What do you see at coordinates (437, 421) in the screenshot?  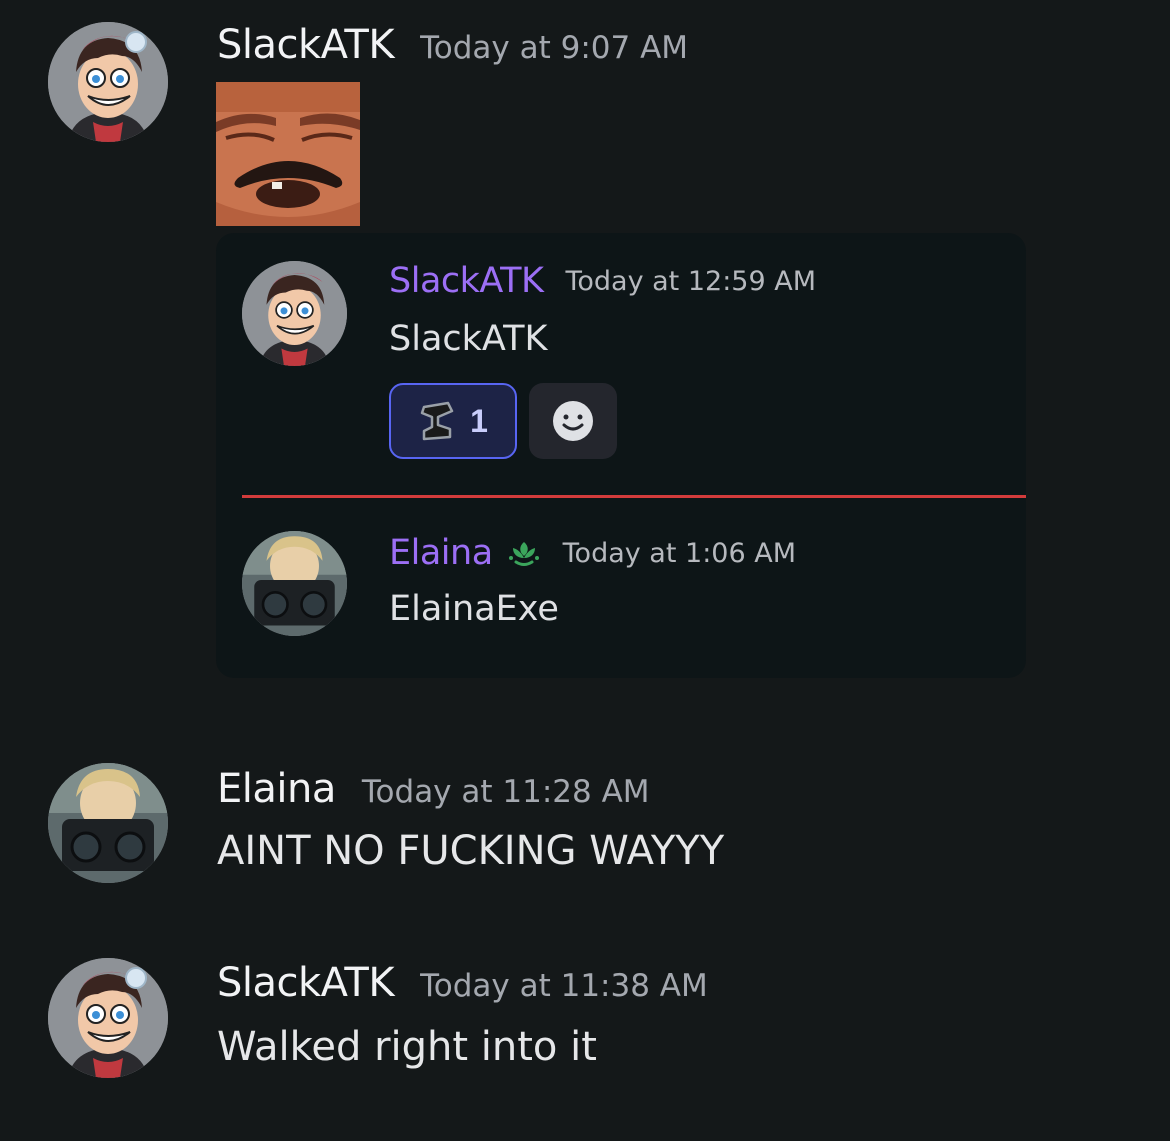 I see `anvil-icon` at bounding box center [437, 421].